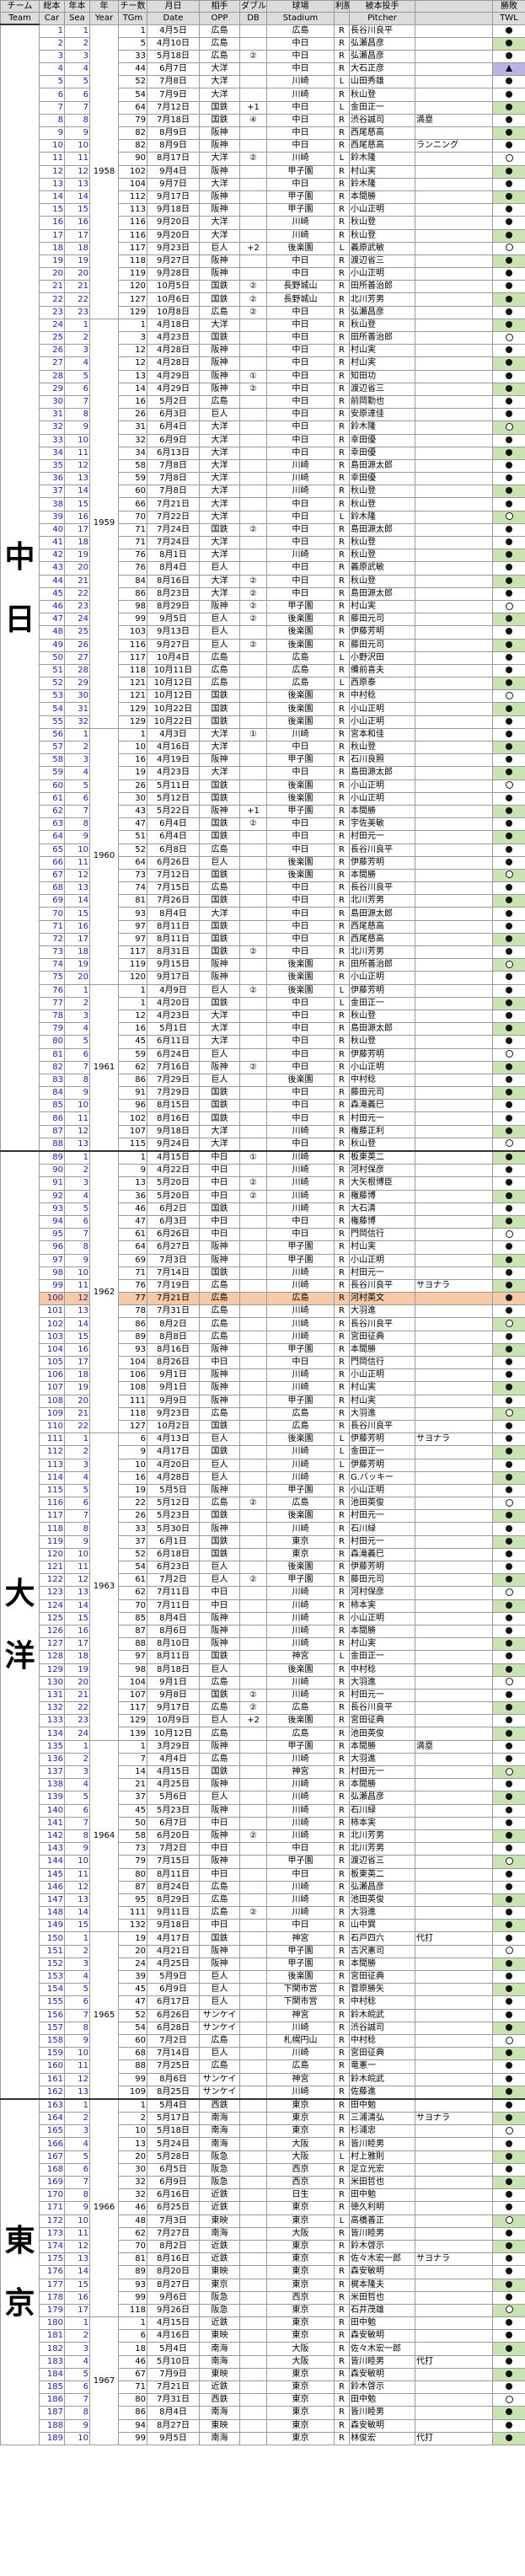  Describe the element at coordinates (77, 1926) in the screenshot. I see `season-hr-number: 15` at that location.